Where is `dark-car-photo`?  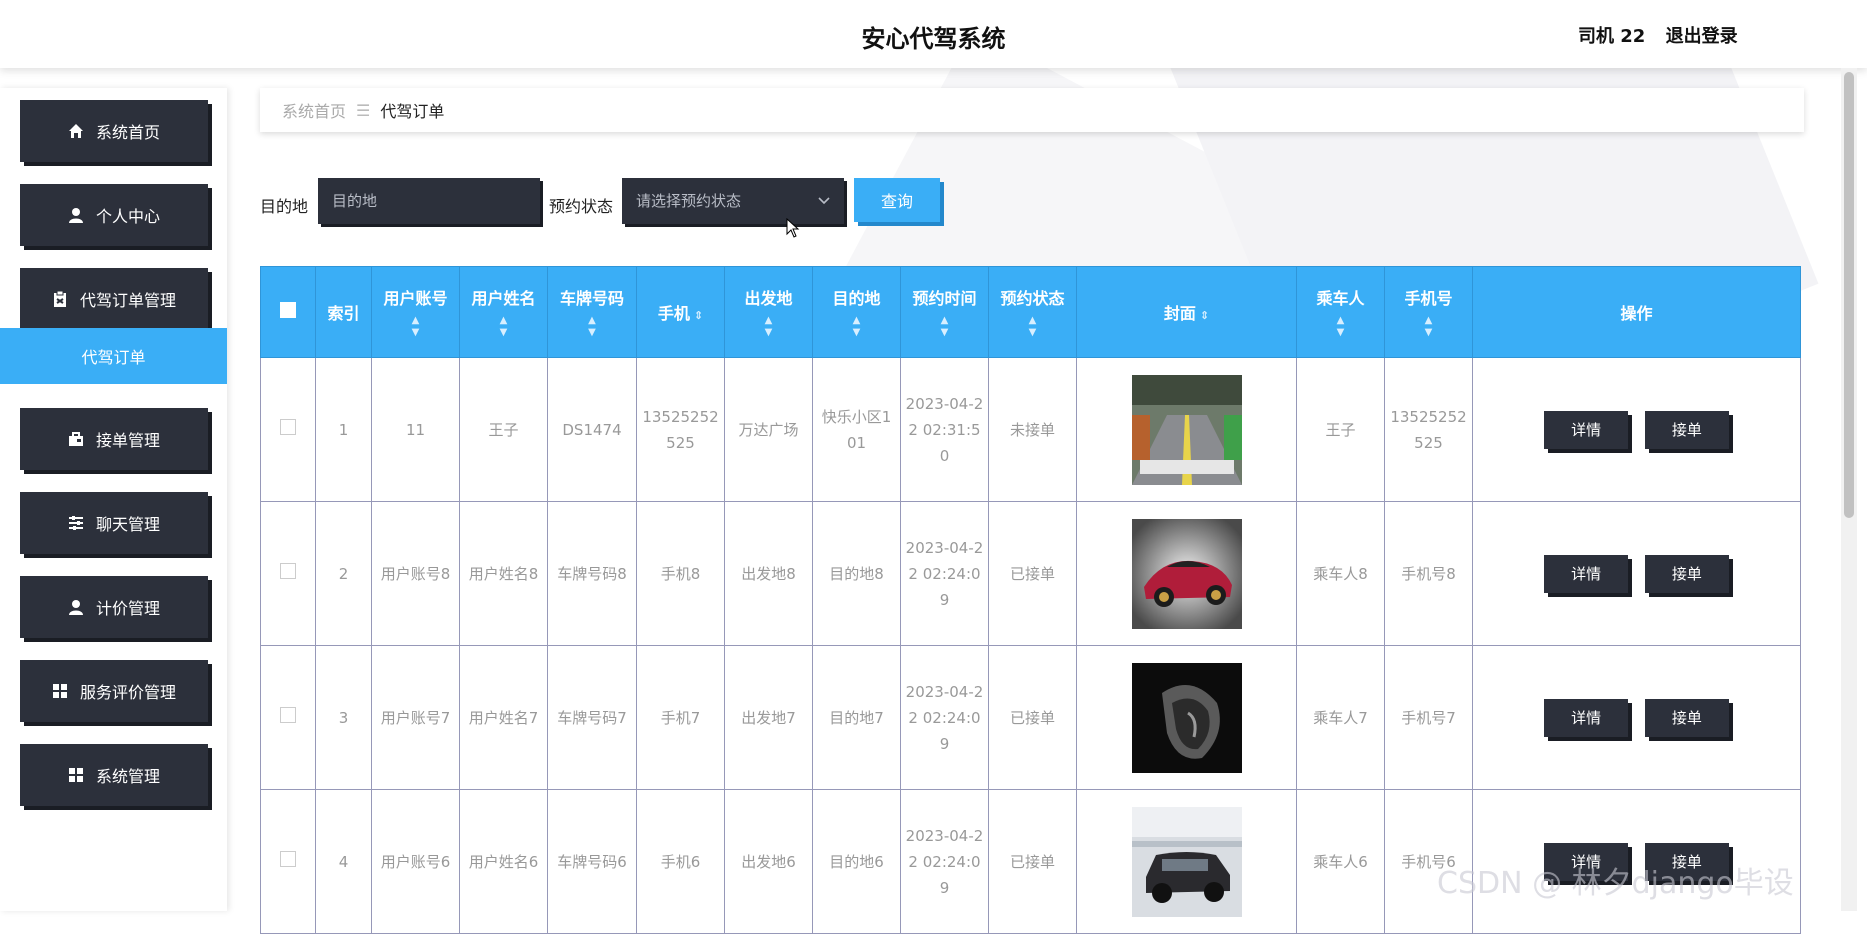
dark-car-photo is located at coordinates (1186, 717).